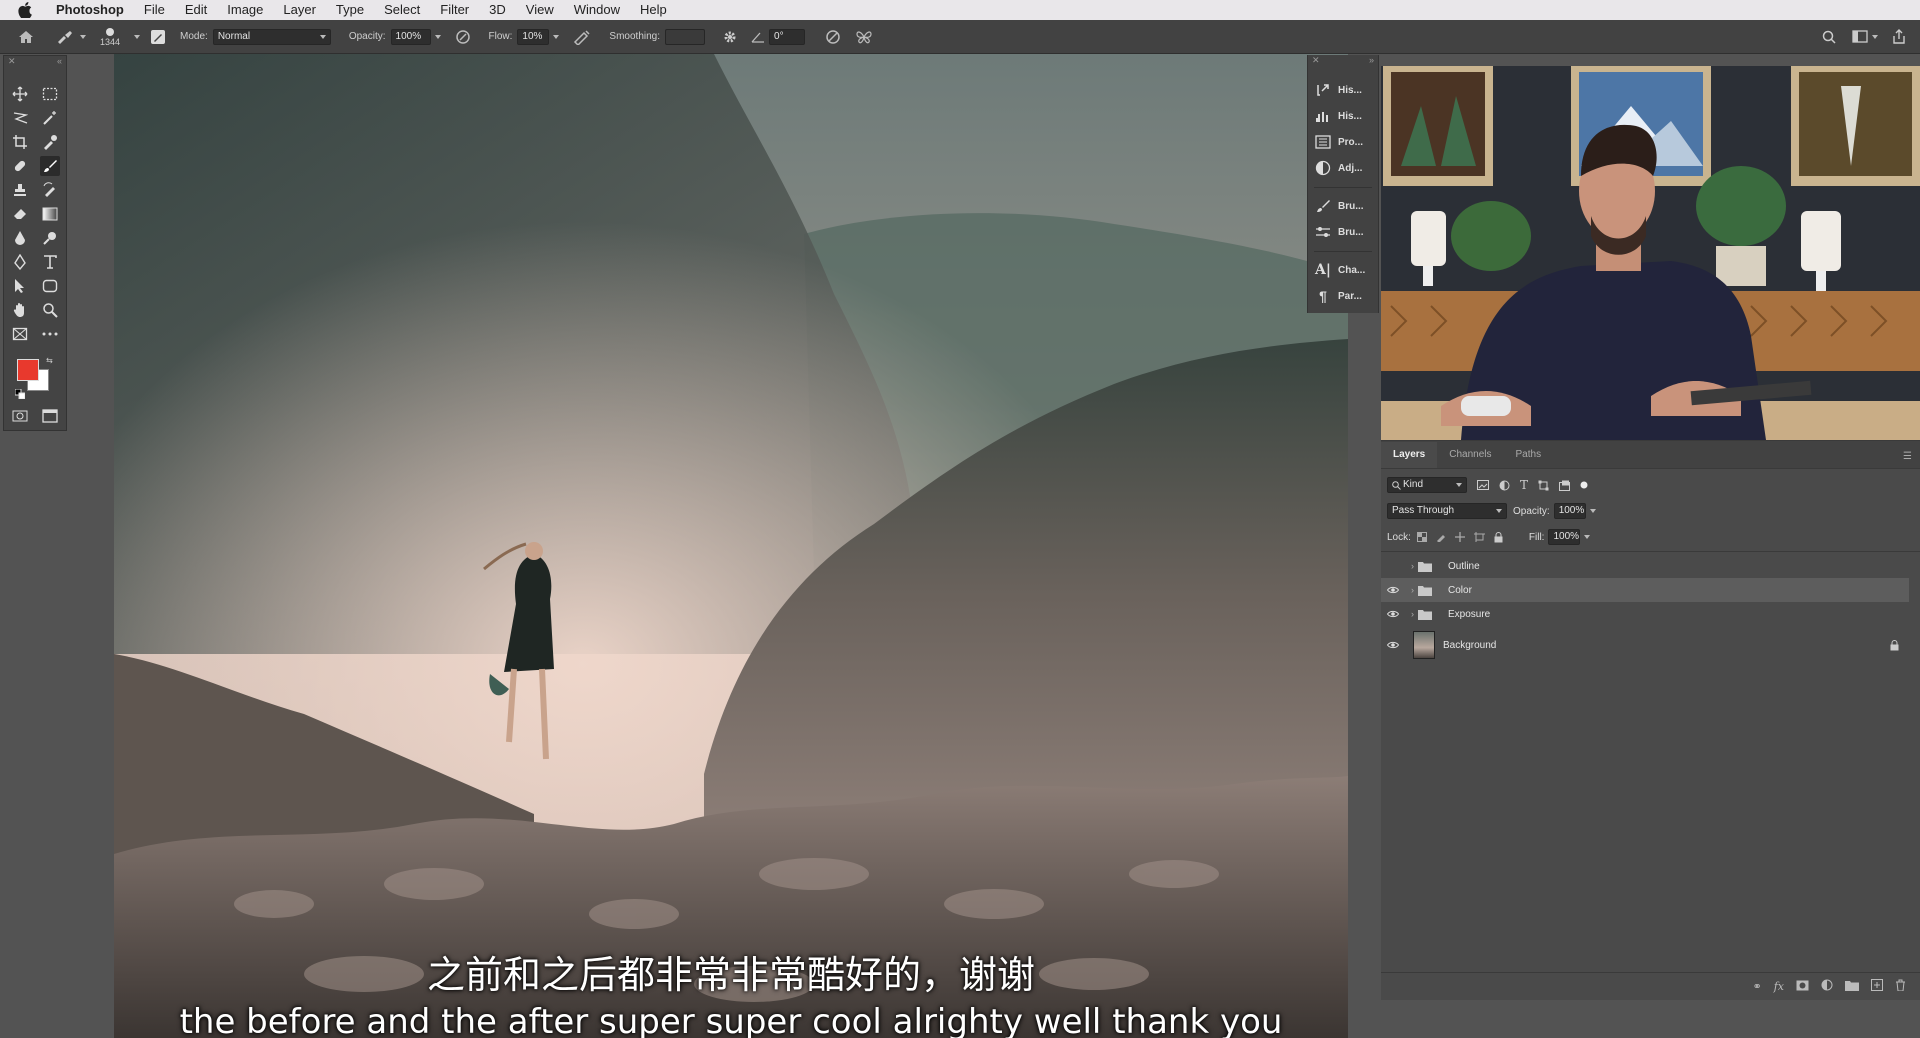 The width and height of the screenshot is (1920, 1038). Describe the element at coordinates (20, 118) in the screenshot. I see `lasso-tool-icon` at that location.